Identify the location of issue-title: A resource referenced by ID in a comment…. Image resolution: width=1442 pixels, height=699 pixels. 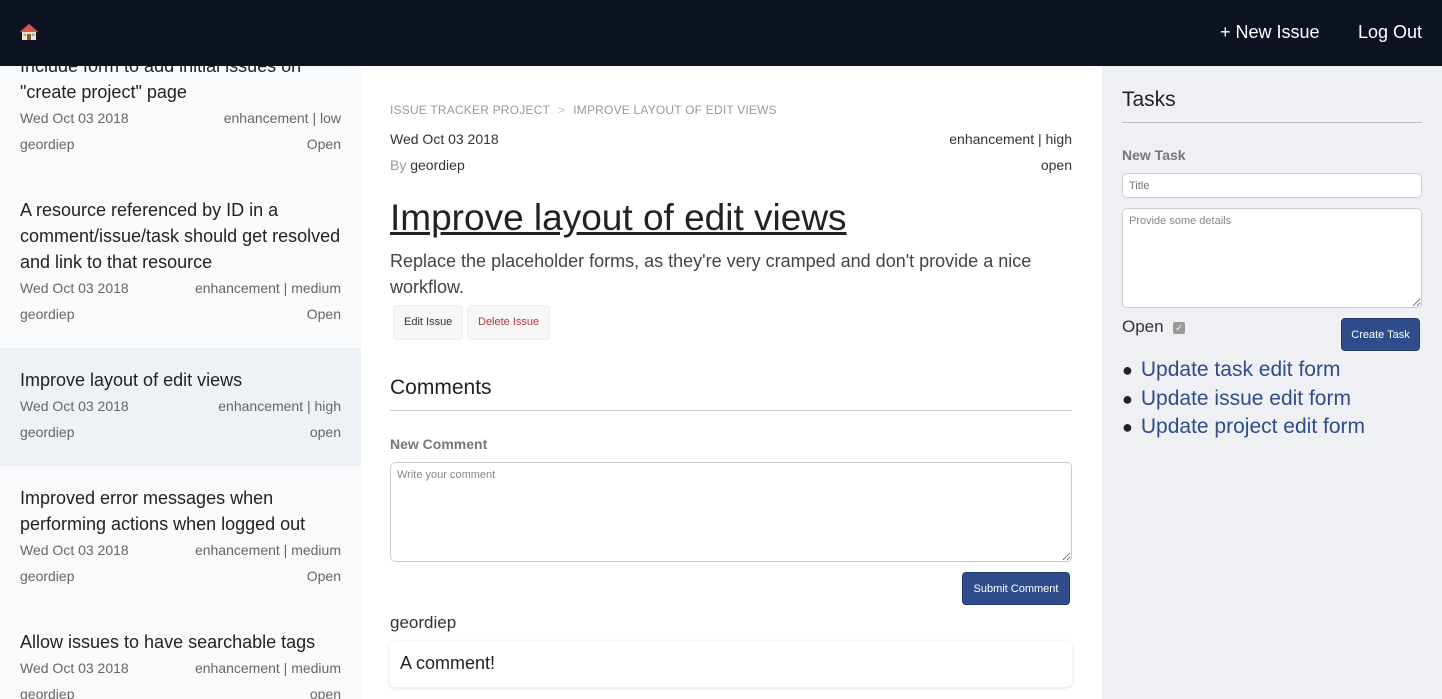
(180, 236).